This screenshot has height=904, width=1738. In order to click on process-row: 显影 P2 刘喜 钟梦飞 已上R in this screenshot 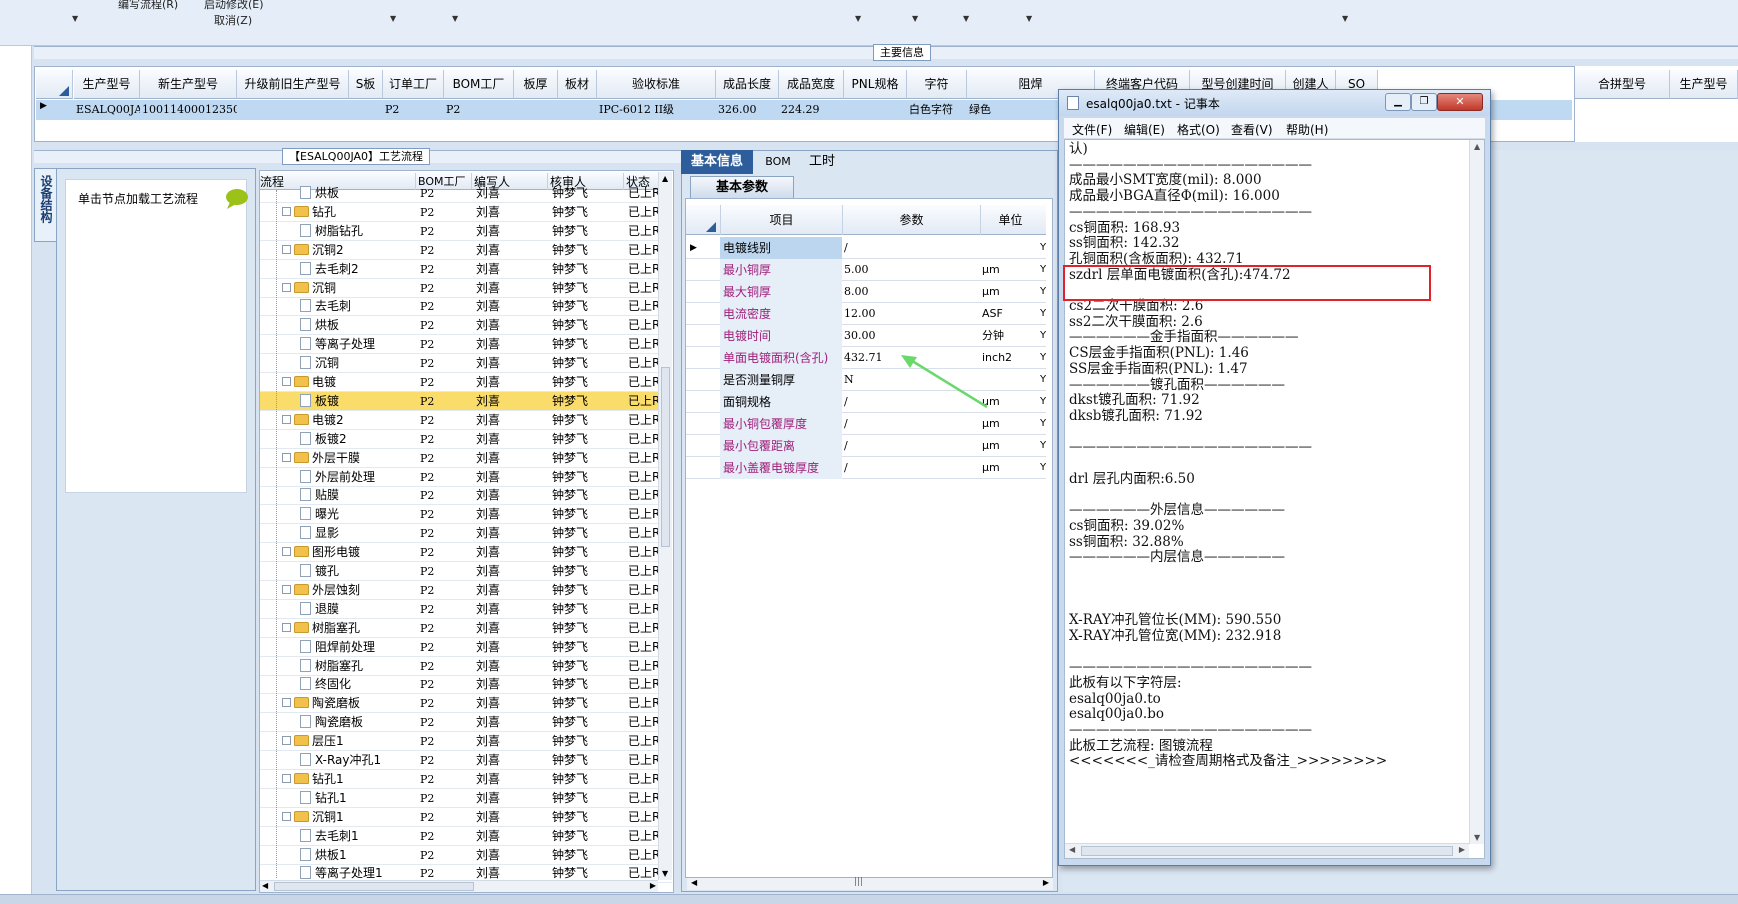, I will do `click(466, 534)`.